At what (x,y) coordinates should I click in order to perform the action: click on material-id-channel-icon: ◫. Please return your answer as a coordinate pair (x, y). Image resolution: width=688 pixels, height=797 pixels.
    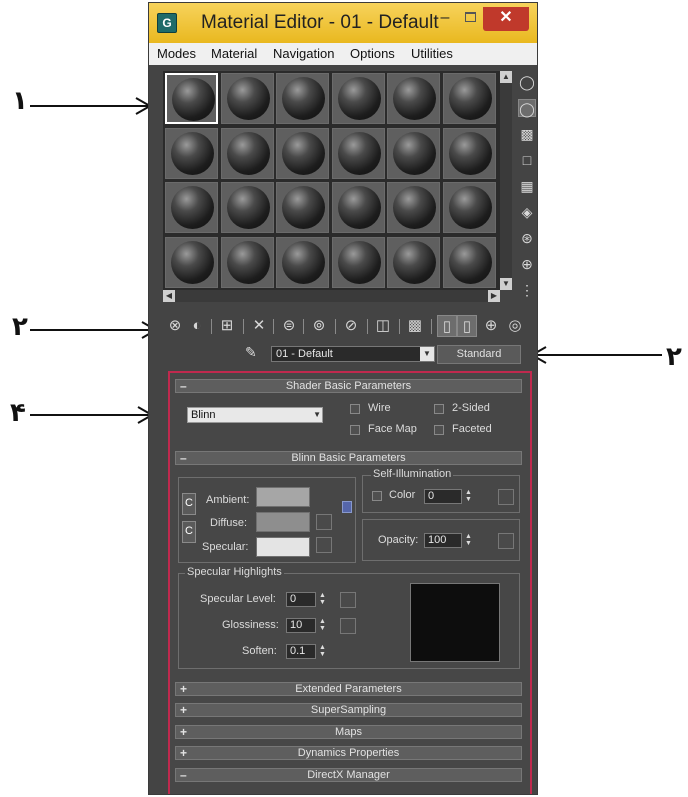
    Looking at the image, I should click on (383, 326).